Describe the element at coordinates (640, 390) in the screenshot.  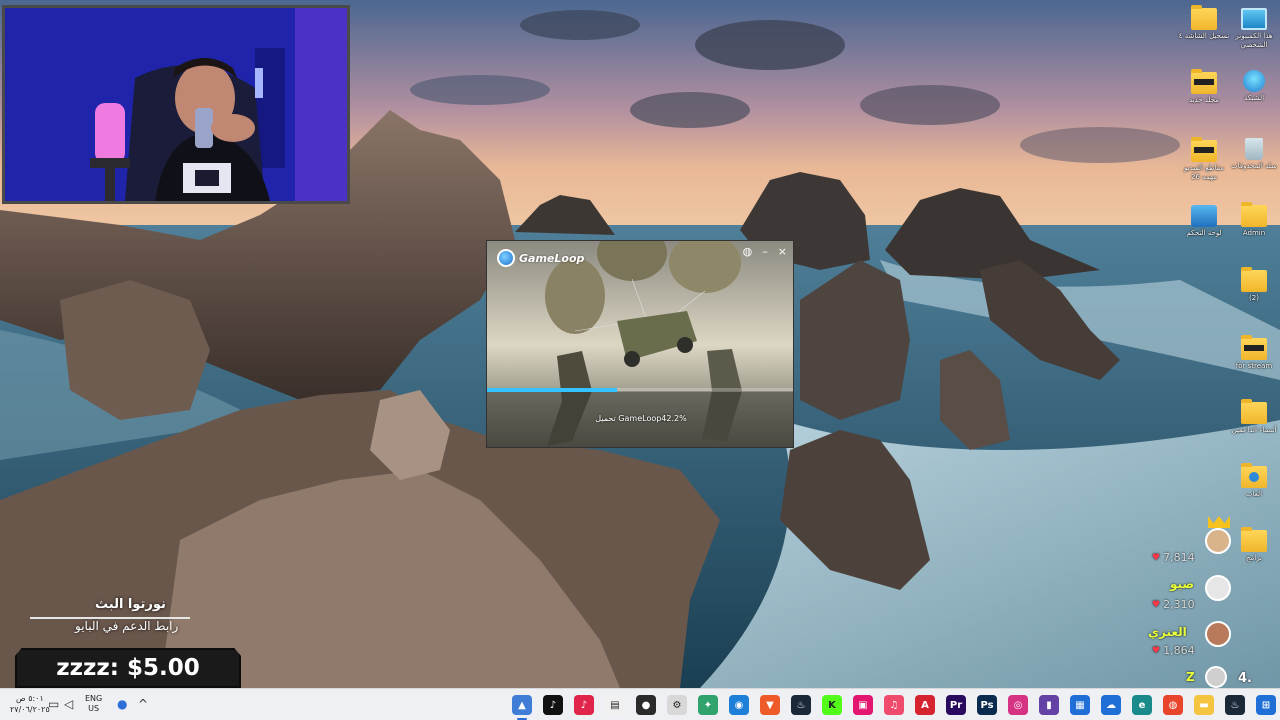
I see `download-progress-bar` at that location.